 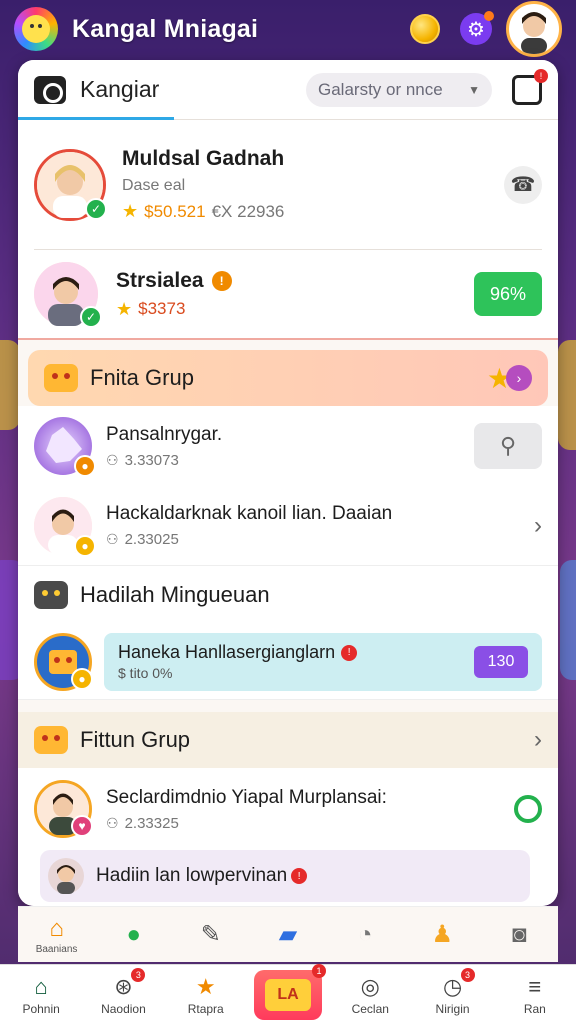 What do you see at coordinates (541, 75) in the screenshot?
I see `notification-badge: !` at bounding box center [541, 75].